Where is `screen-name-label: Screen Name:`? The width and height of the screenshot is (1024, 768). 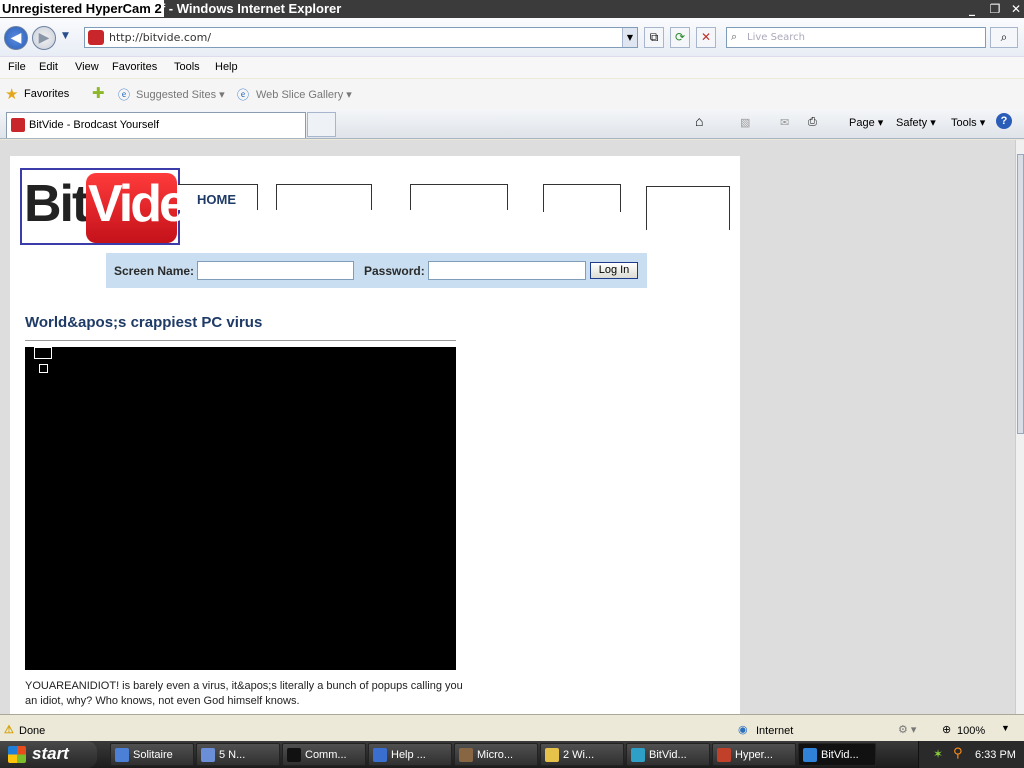
screen-name-label: Screen Name: is located at coordinates (154, 271).